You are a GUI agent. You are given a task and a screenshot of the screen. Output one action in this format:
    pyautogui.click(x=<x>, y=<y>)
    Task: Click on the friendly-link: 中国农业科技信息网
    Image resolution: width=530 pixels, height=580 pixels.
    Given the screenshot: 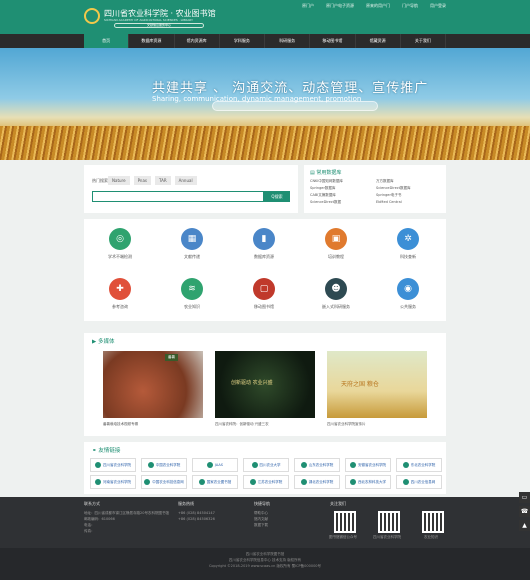 What is the action you would take?
    pyautogui.click(x=164, y=482)
    